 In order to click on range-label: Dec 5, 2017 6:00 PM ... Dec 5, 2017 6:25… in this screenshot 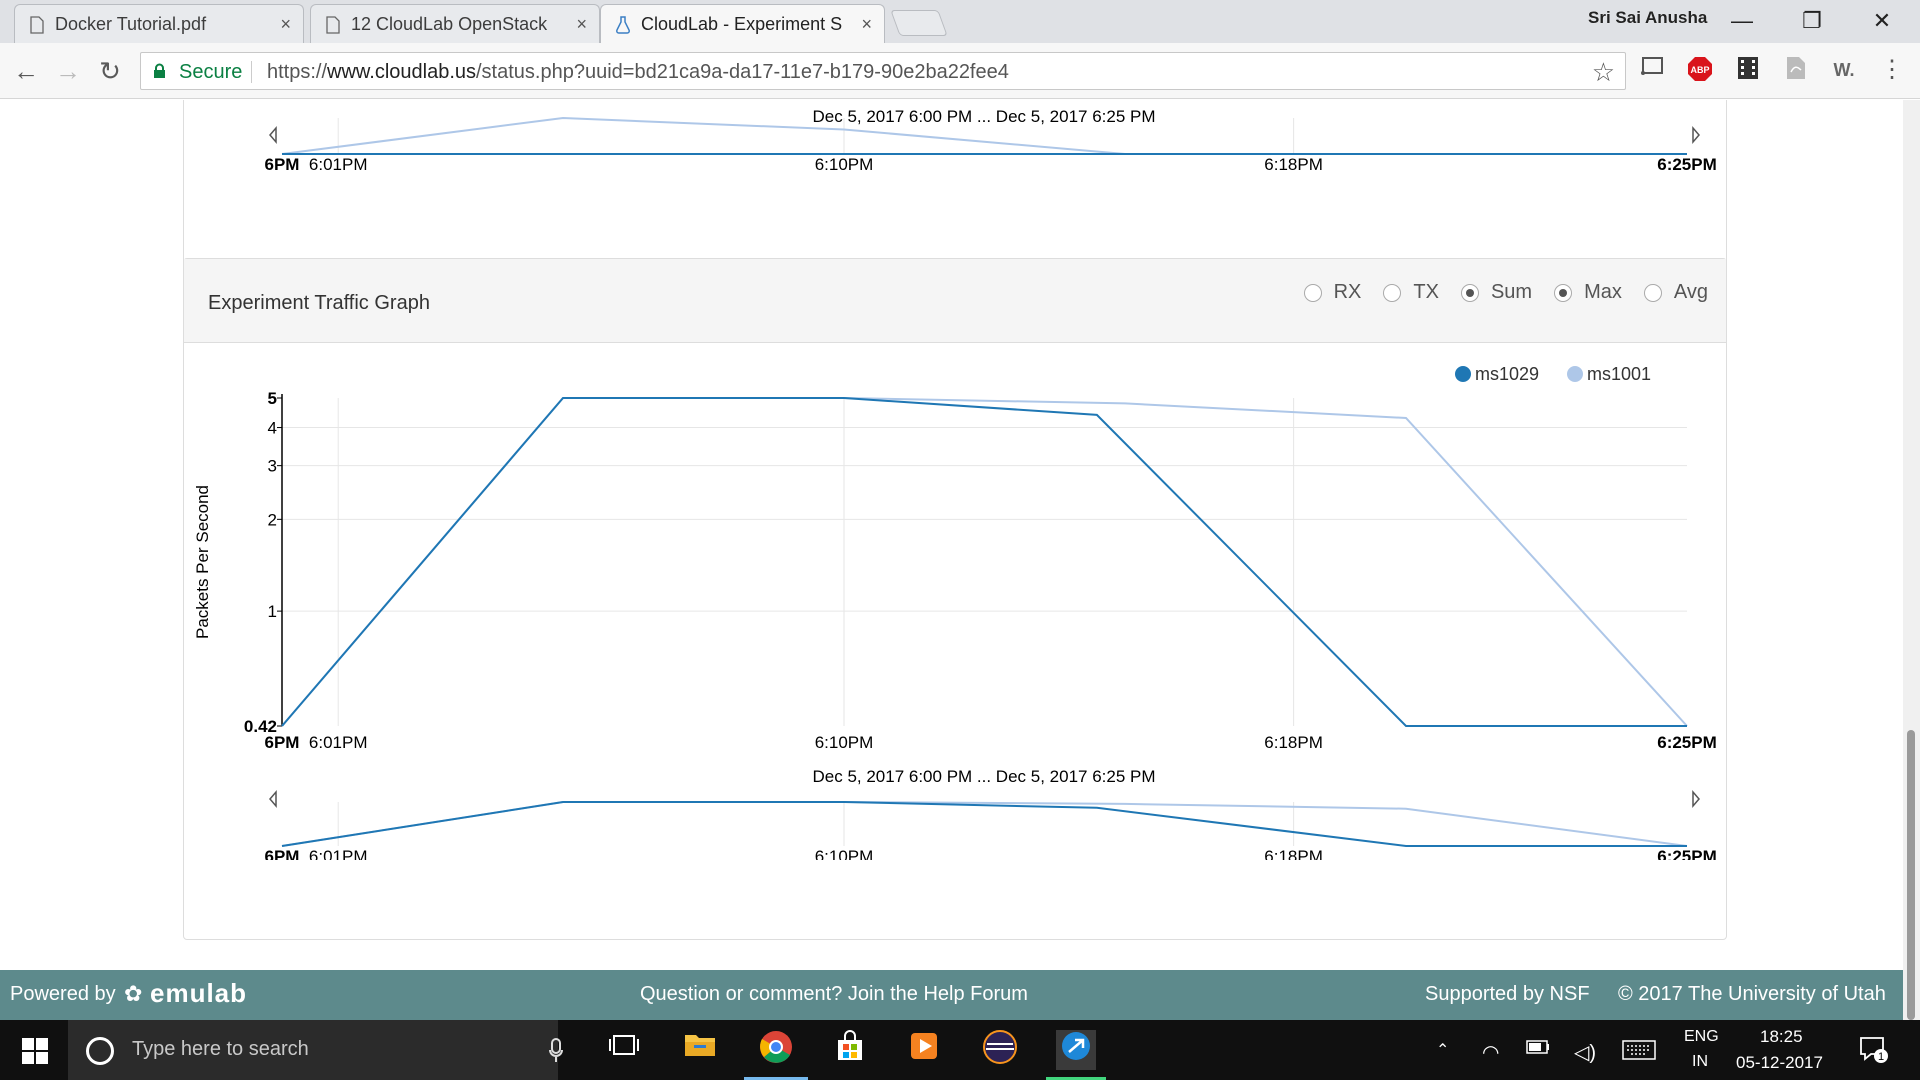, I will do `click(983, 776)`.